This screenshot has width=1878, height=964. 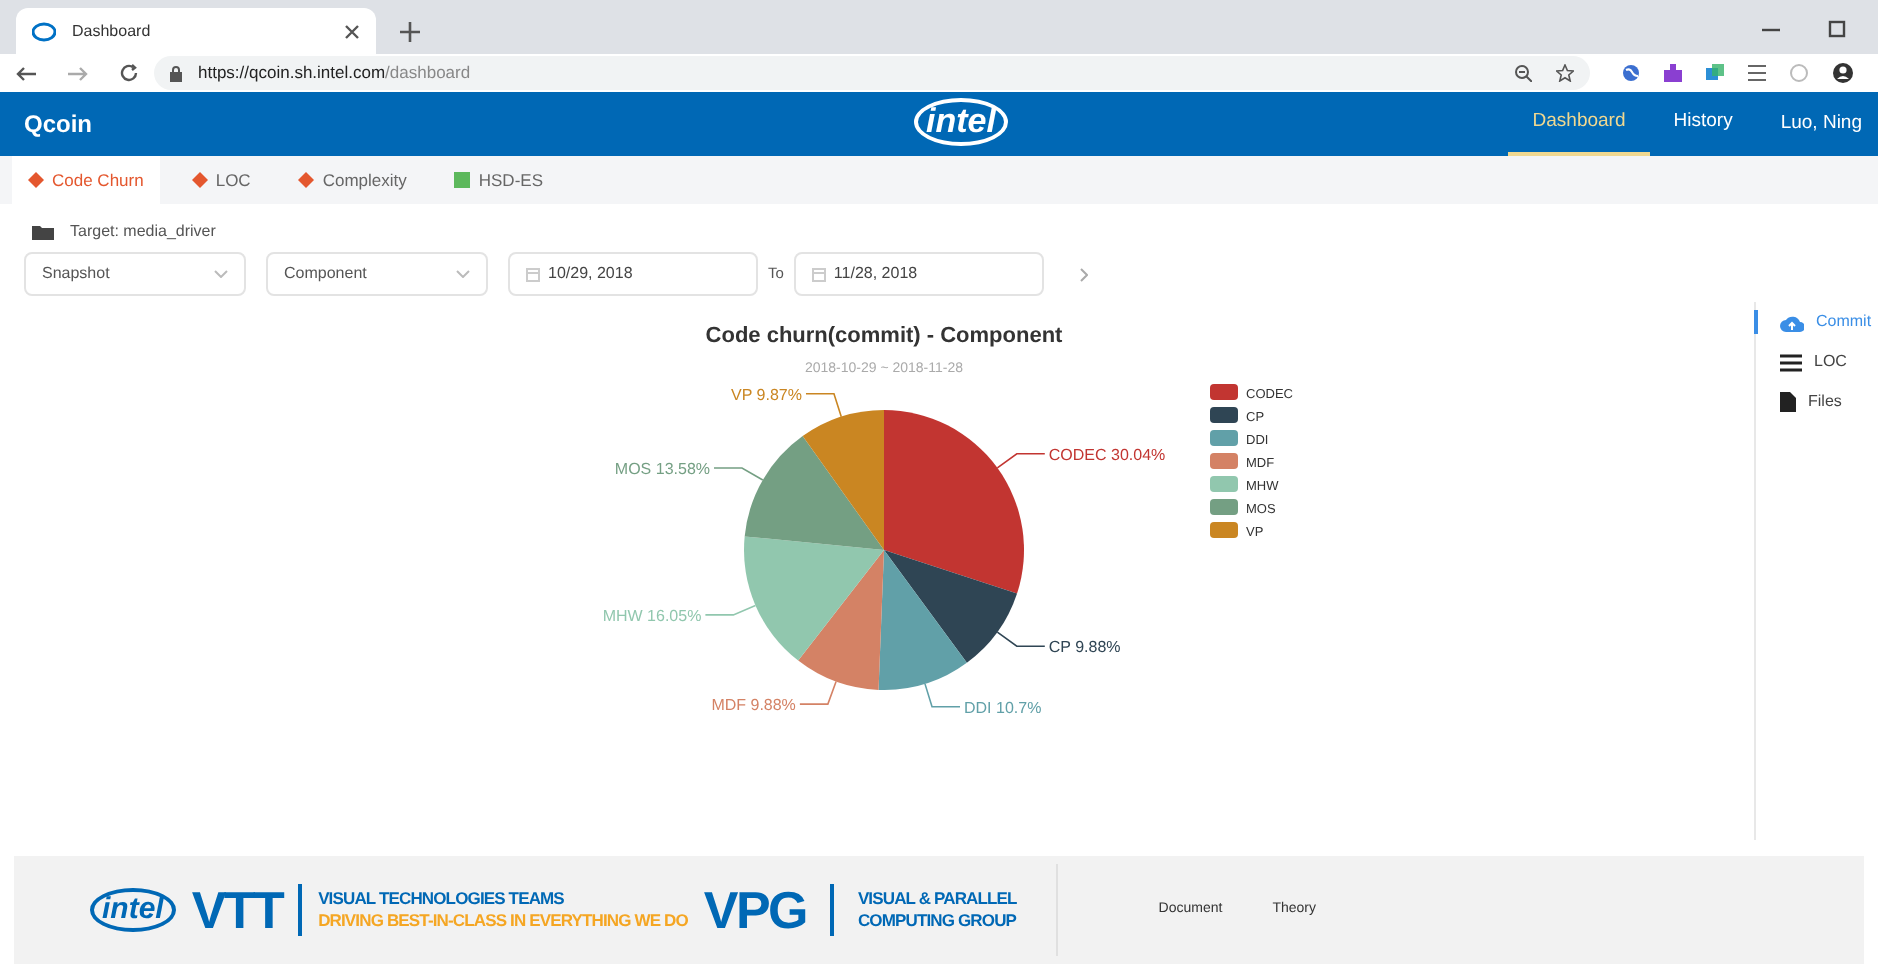 What do you see at coordinates (462, 180) in the screenshot?
I see `square-icon` at bounding box center [462, 180].